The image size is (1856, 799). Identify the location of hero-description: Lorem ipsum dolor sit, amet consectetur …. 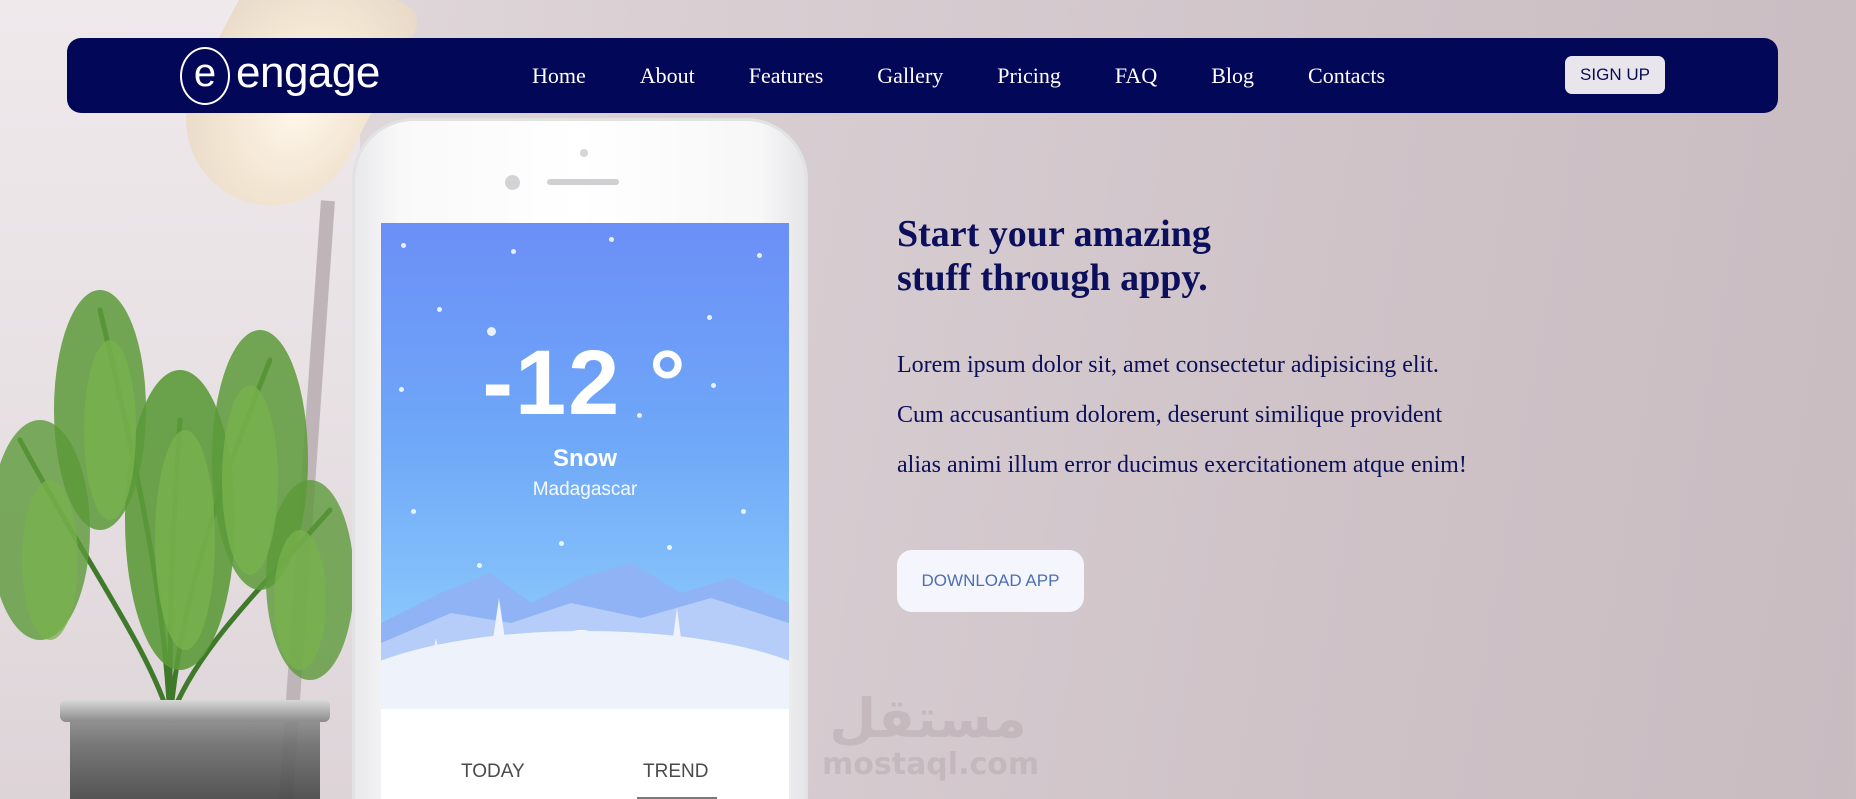
(1217, 415).